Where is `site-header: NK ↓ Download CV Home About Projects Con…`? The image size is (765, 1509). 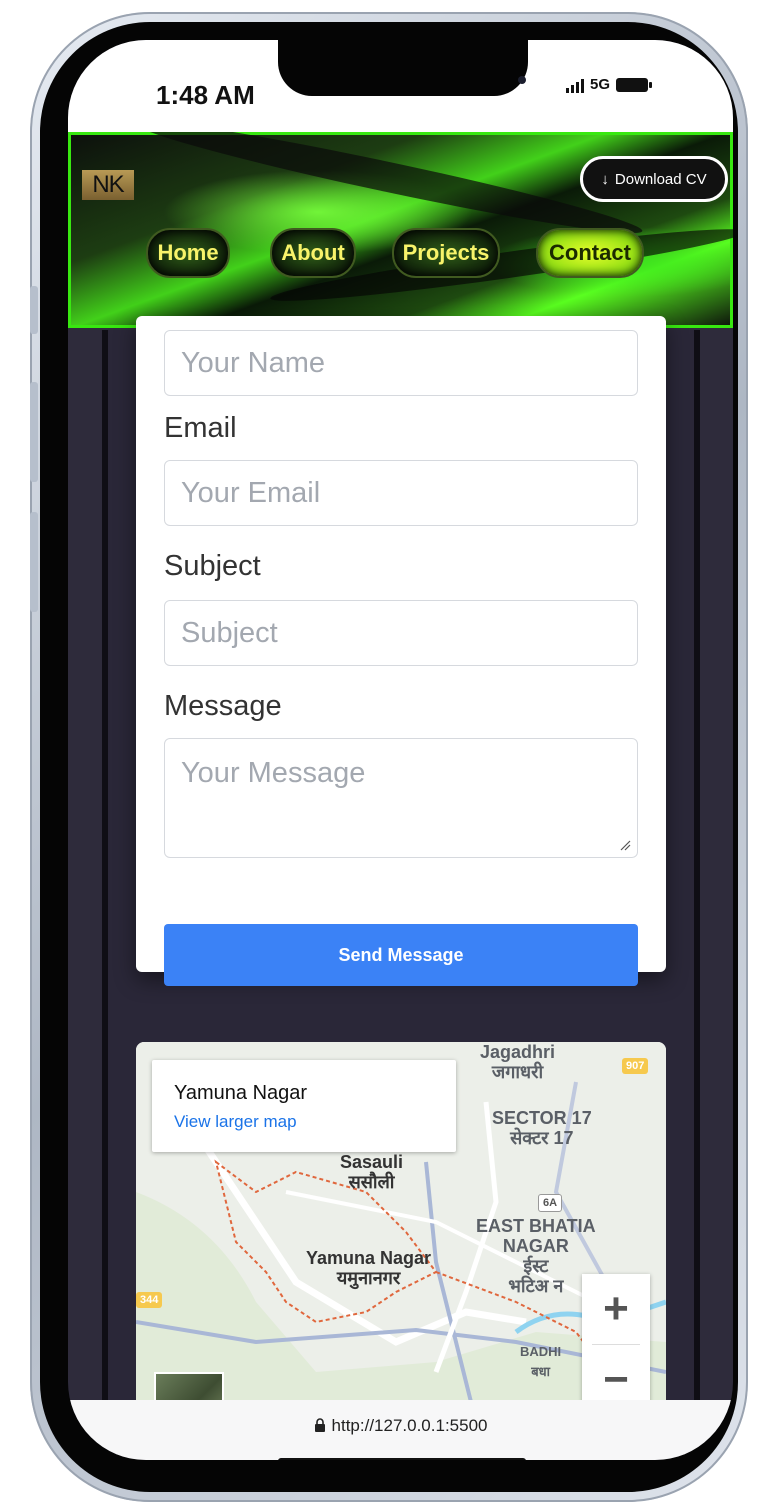 site-header: NK ↓ Download CV Home About Projects Con… is located at coordinates (400, 230).